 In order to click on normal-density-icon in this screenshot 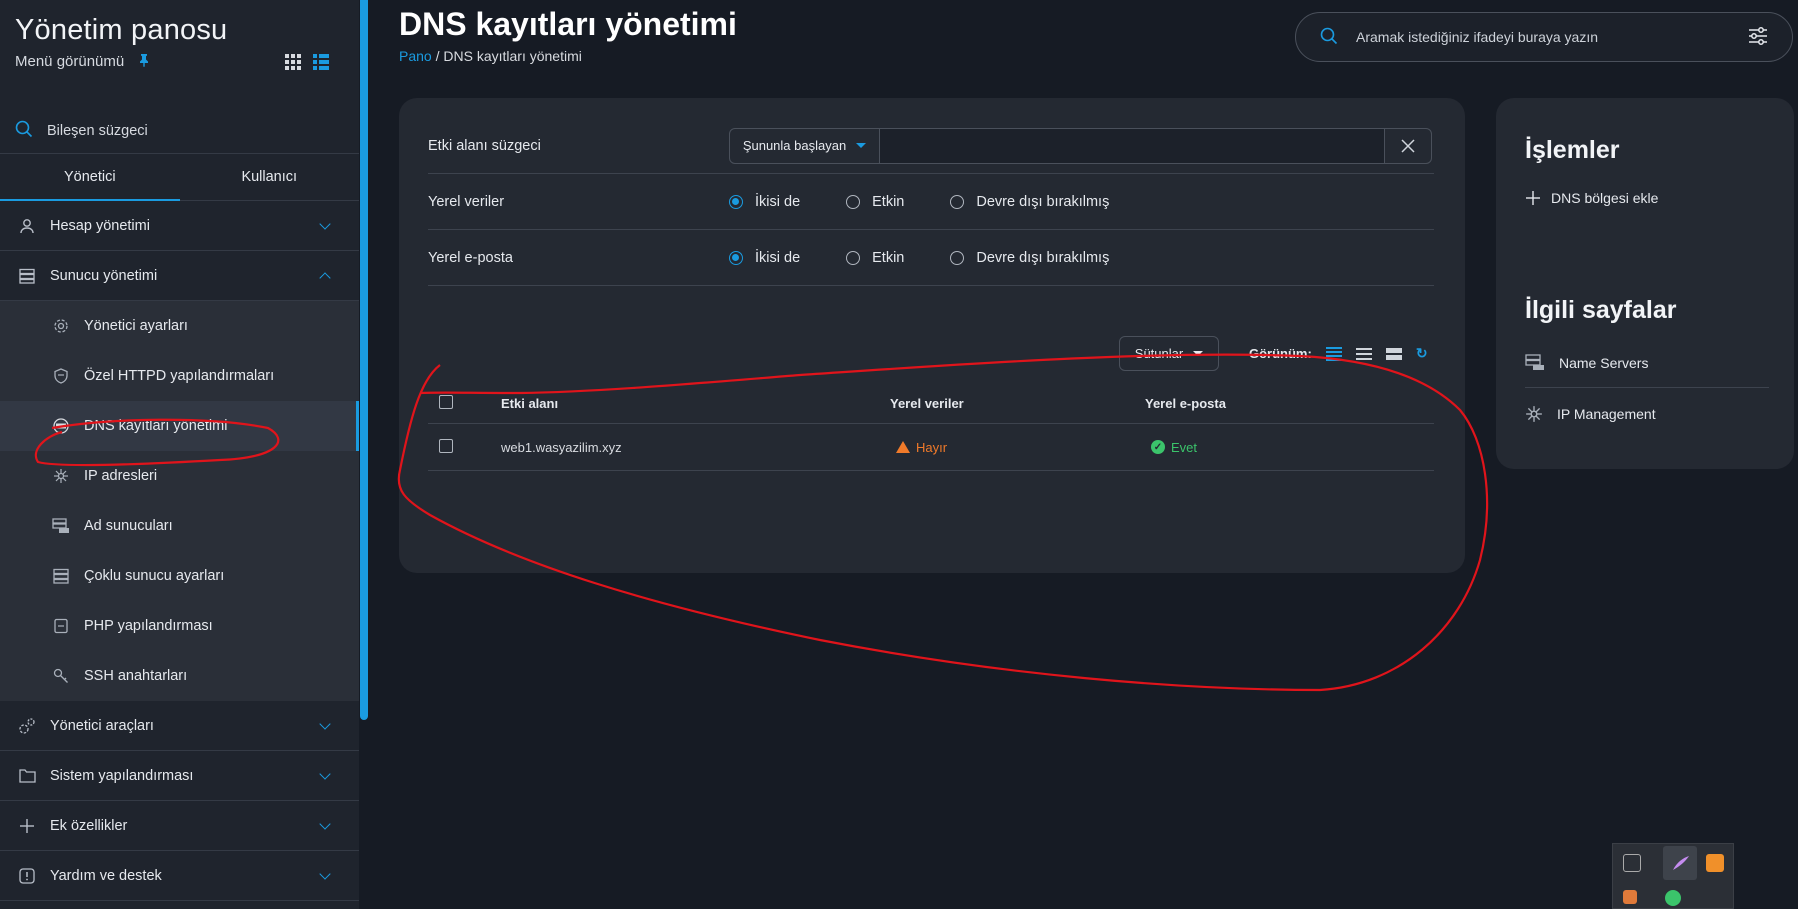, I will do `click(1363, 353)`.